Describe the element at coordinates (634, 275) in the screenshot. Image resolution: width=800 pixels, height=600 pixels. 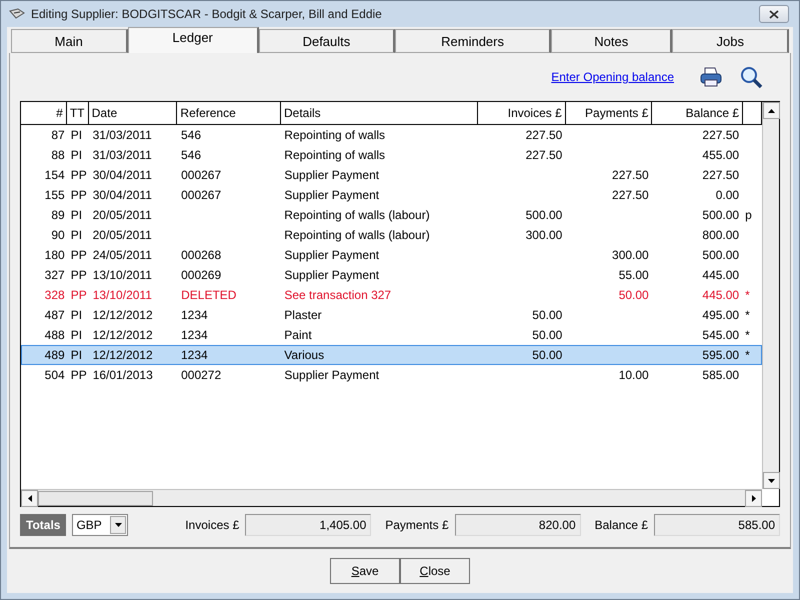
I see `table-cell-text: 55.00` at that location.